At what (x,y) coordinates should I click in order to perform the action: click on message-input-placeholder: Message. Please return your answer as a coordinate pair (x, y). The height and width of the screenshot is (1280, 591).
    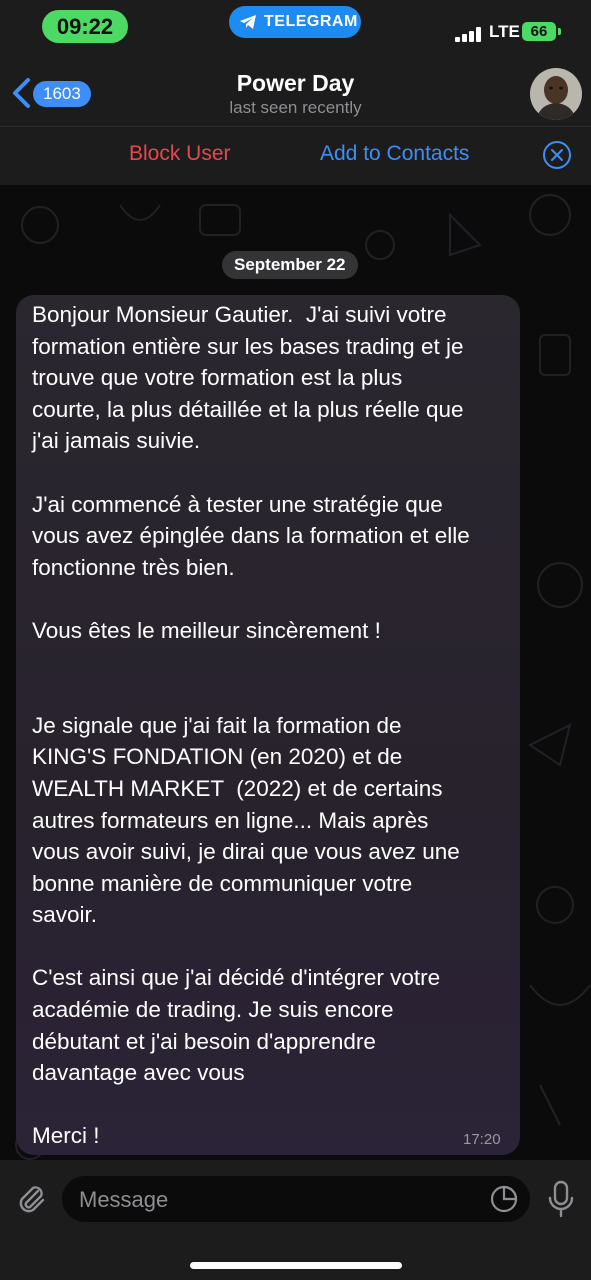
    Looking at the image, I should click on (124, 1199).